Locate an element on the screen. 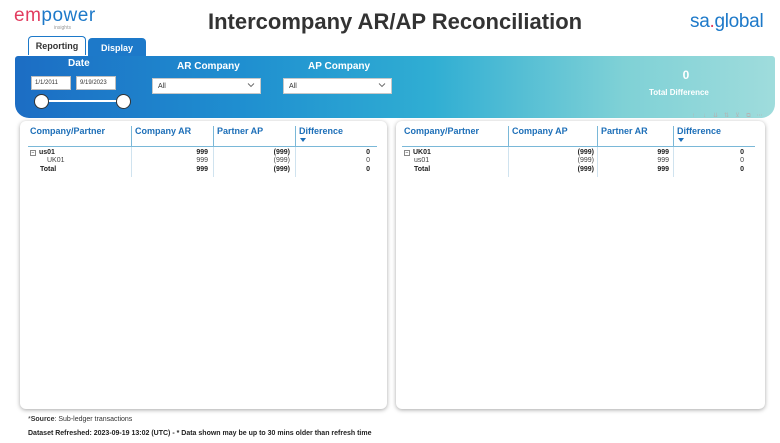  more-options-icon: ⋯ is located at coordinates (759, 116).